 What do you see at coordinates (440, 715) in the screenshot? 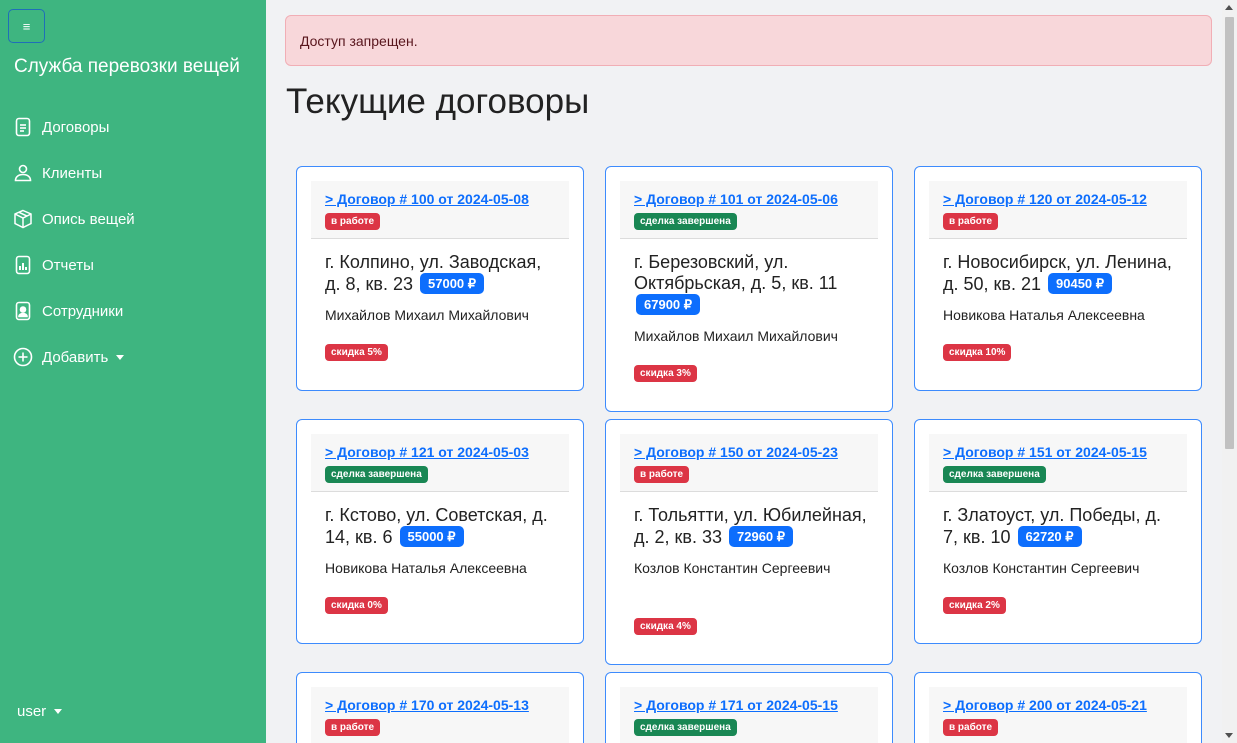
I see `card-header: > Договор # 170 от 2024-05-13 в работе` at bounding box center [440, 715].